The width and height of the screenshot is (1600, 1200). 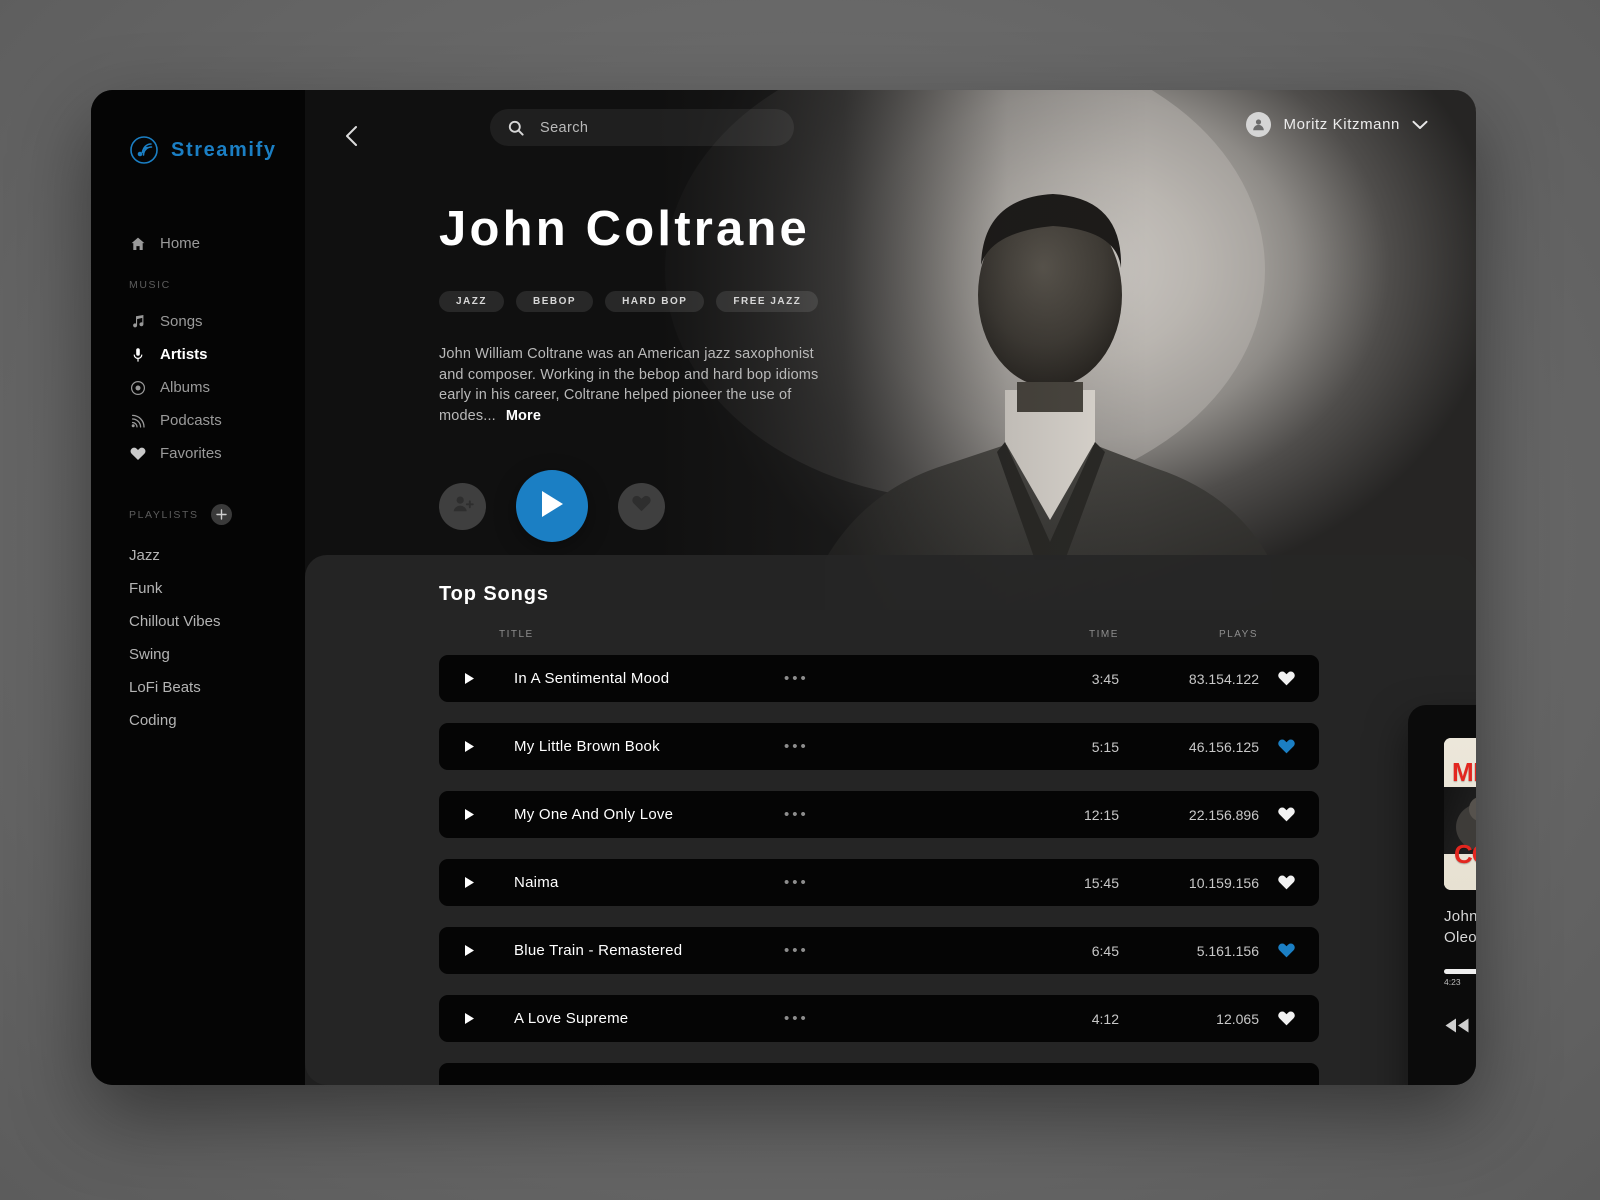 I want to click on playlists-header: PLAYLISTS, so click(x=198, y=514).